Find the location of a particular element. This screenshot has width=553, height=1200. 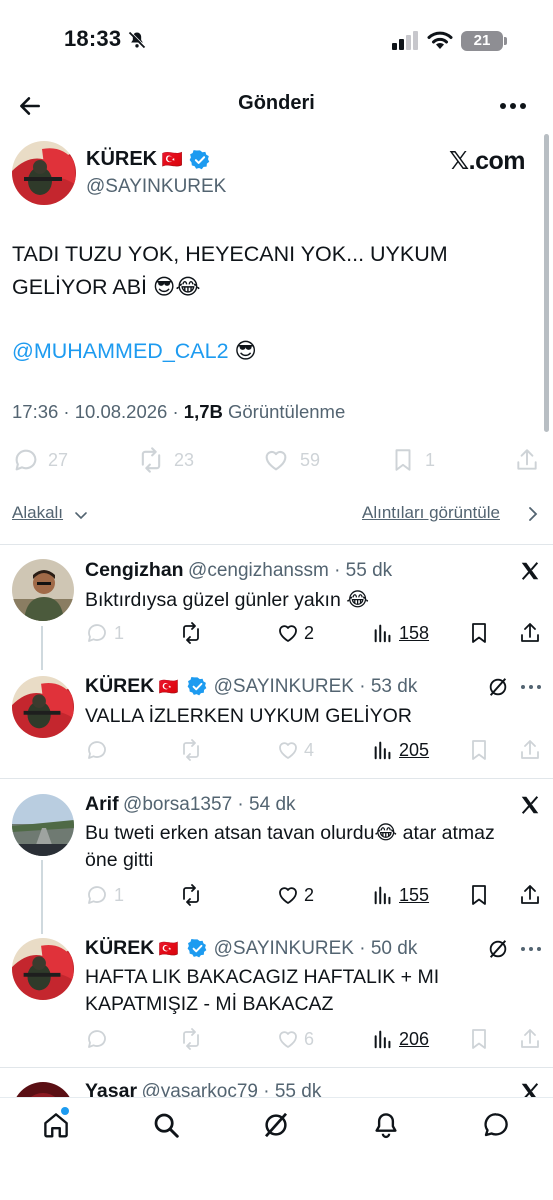

chevron-down-icon is located at coordinates (81, 515).